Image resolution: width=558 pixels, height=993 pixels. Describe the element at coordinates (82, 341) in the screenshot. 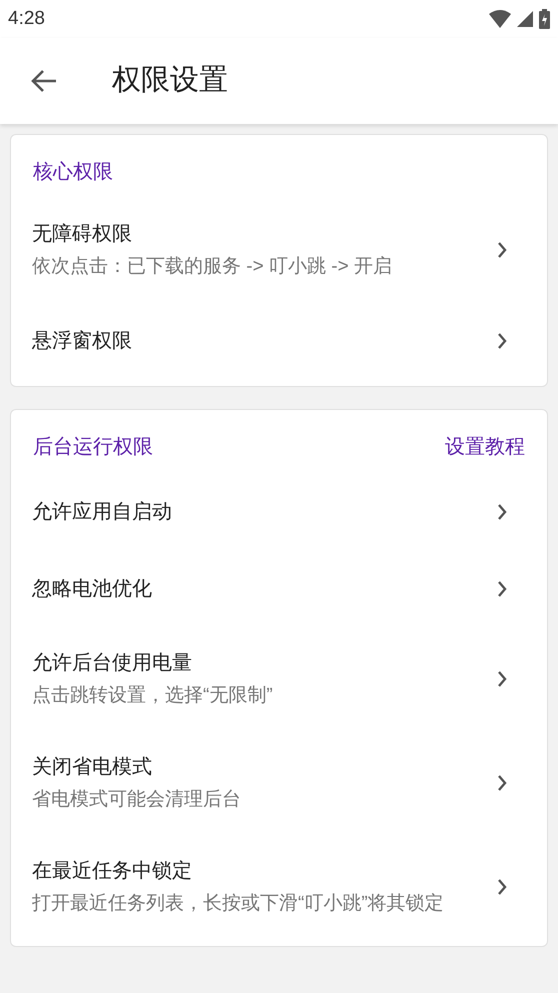

I see `row-title: 悬浮窗权限` at that location.